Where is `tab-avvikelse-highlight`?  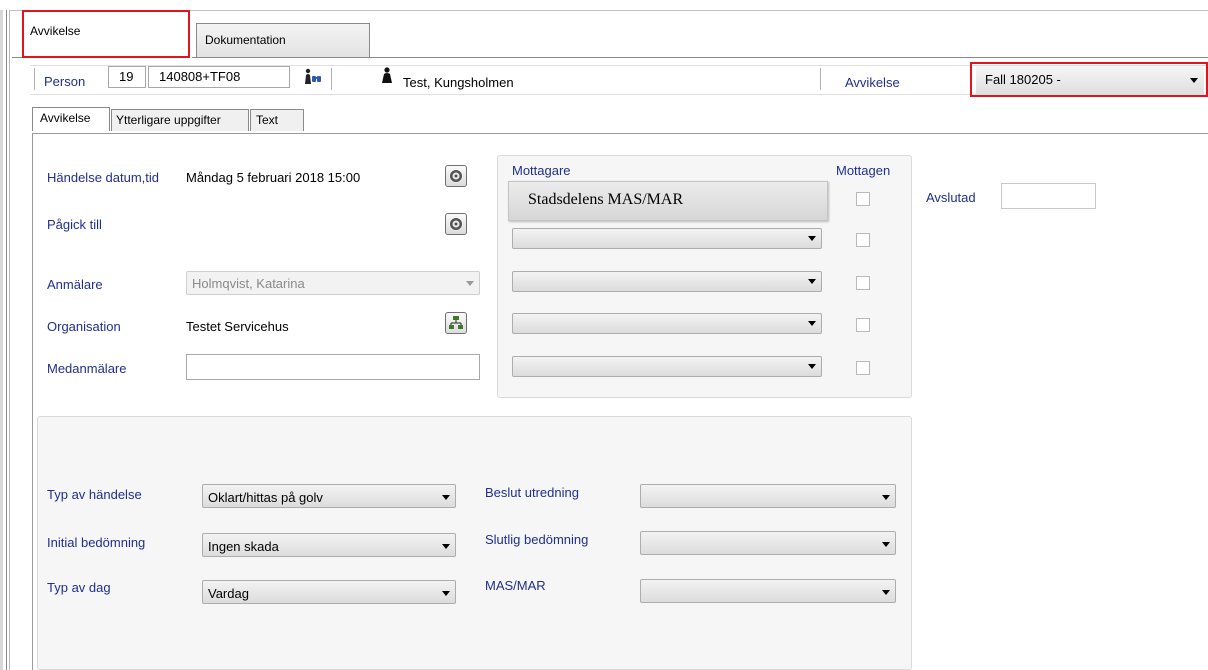 tab-avvikelse-highlight is located at coordinates (106, 34).